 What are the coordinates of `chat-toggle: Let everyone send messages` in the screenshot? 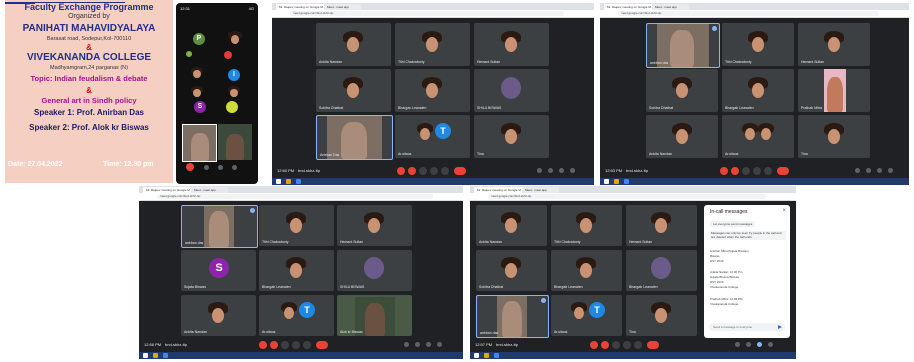 It's located at (733, 224).